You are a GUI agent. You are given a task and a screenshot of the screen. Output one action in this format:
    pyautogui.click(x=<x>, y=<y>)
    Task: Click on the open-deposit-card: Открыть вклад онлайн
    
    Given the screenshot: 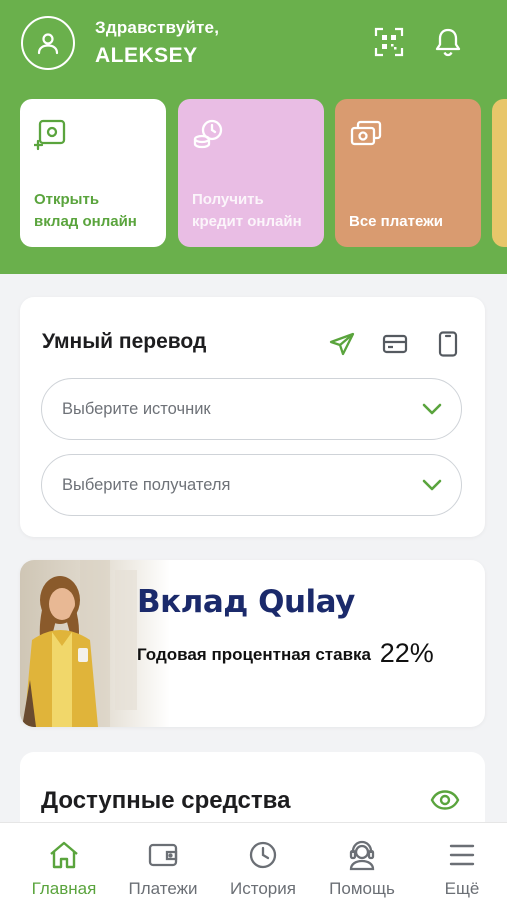 What is the action you would take?
    pyautogui.click(x=93, y=173)
    